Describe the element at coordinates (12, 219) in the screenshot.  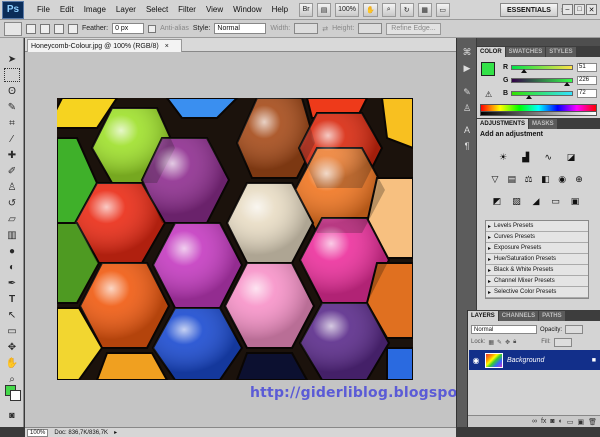
I see `eraser-tool-icon: ▱` at that location.